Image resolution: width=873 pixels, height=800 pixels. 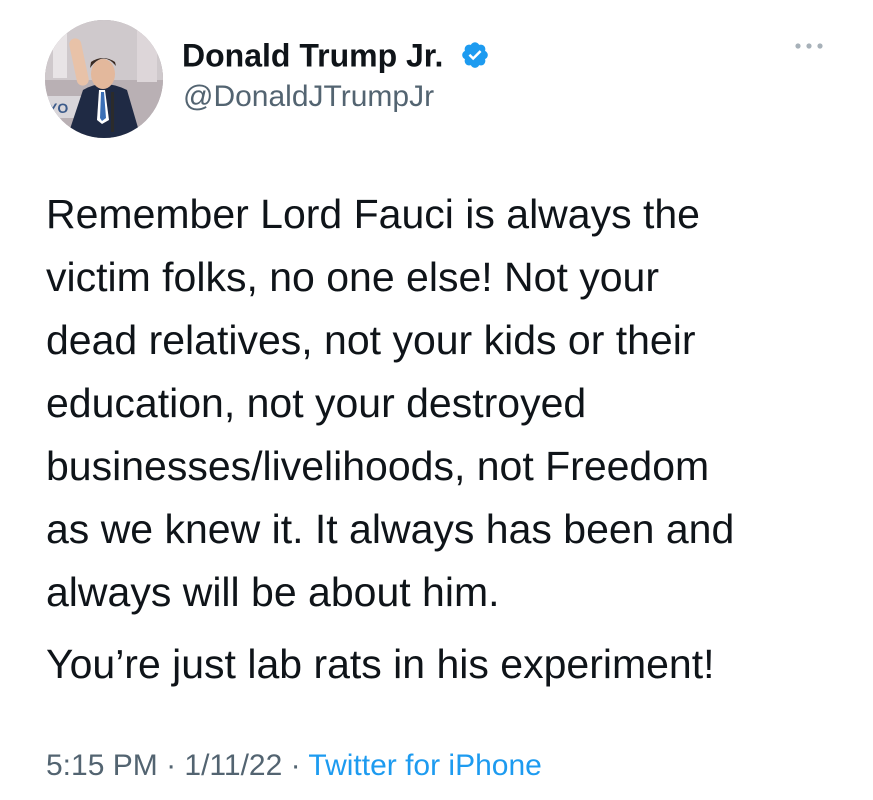 I want to click on tweet-meta: 5:15 PM · 1/11/22 · Twitter for iPhone, so click(x=294, y=766).